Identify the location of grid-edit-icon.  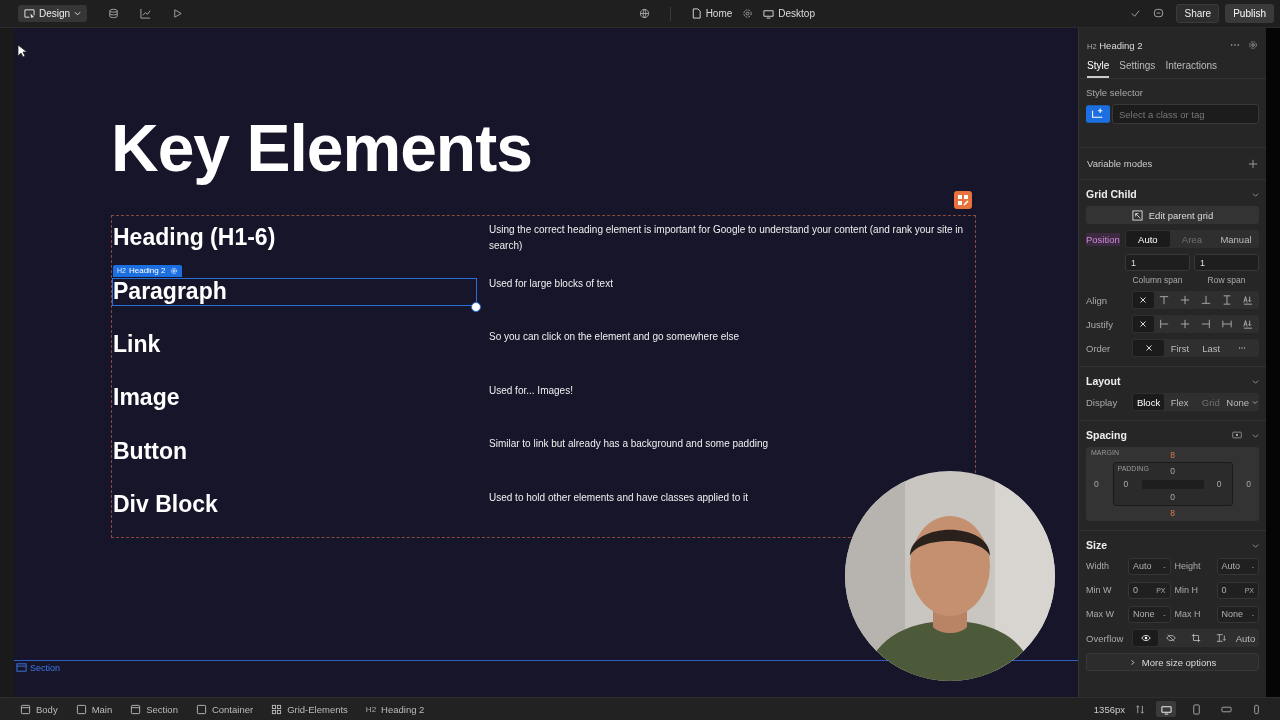
(963, 200).